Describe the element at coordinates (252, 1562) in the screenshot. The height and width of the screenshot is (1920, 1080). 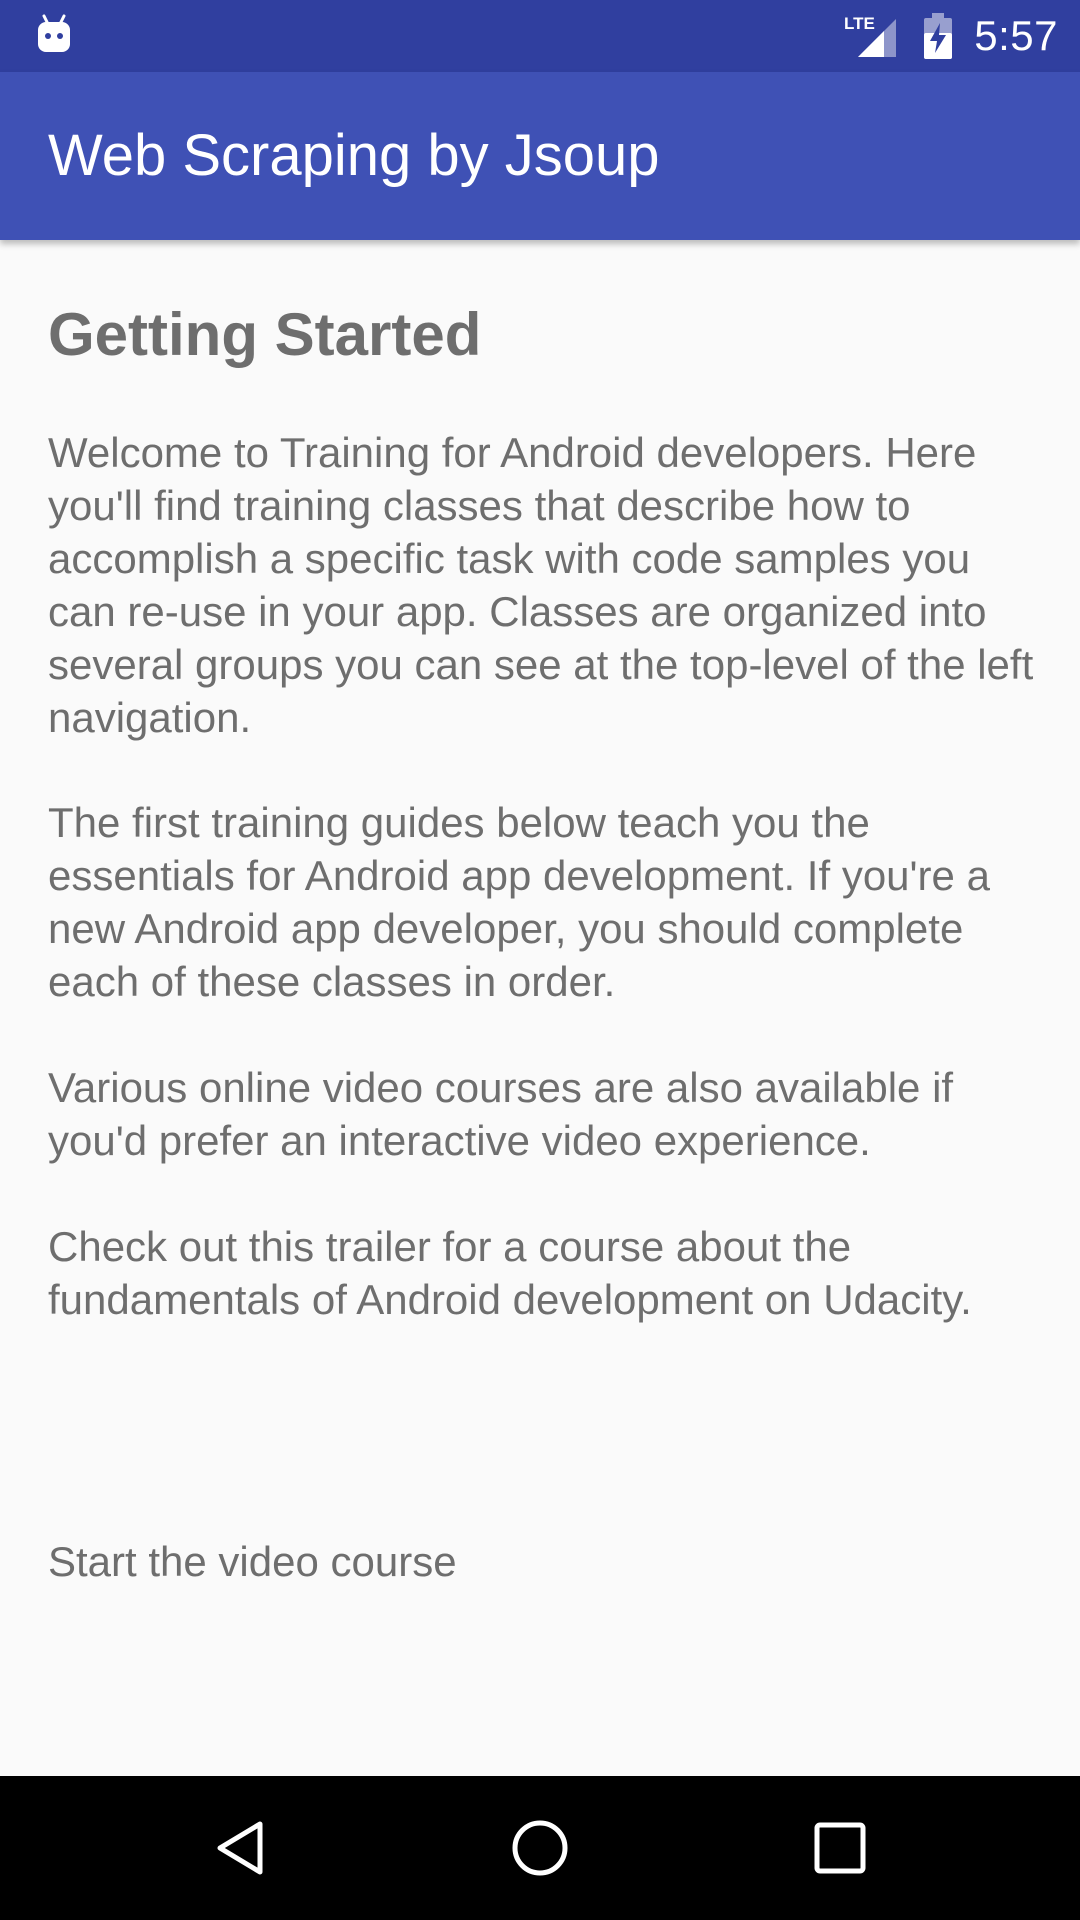
I see `start-video-course-link: Start the video course` at that location.